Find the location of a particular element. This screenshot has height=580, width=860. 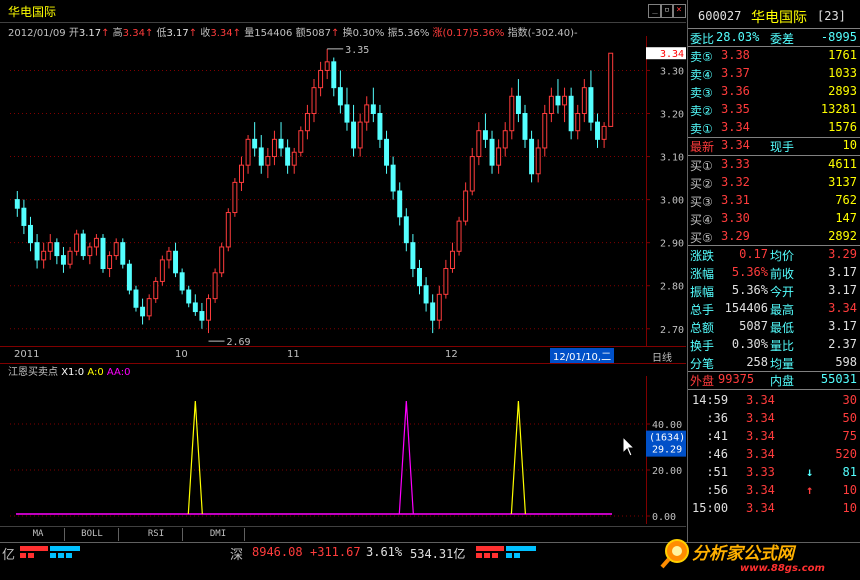

stat-value-left: 0.30% is located at coordinates (749, 344).